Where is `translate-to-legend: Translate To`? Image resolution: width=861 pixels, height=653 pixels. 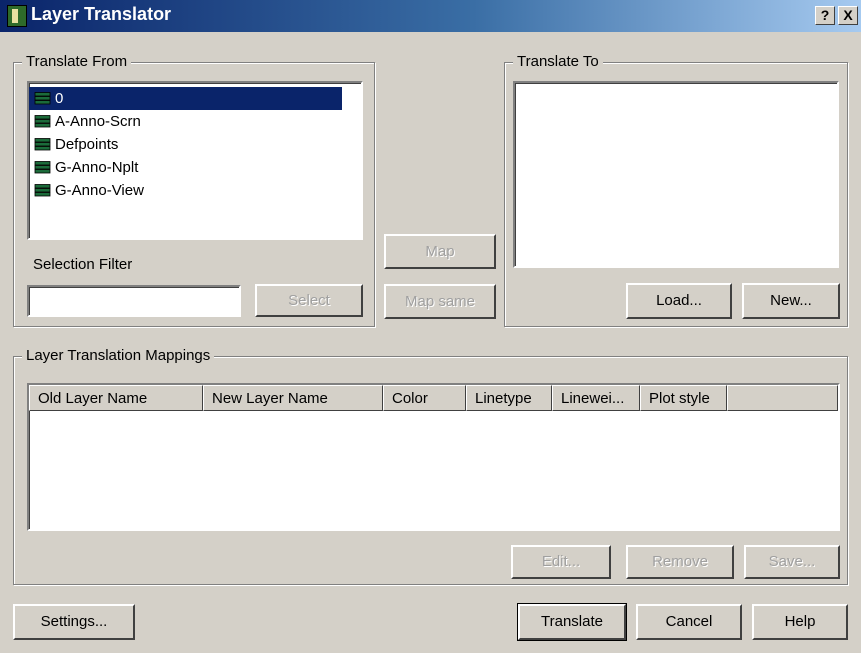
translate-to-legend: Translate To is located at coordinates (558, 61).